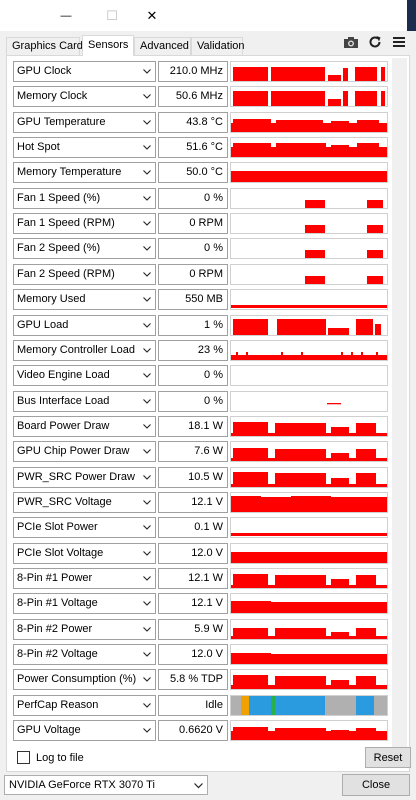  I want to click on log-to-file-checkbox: Log to file, so click(50, 757).